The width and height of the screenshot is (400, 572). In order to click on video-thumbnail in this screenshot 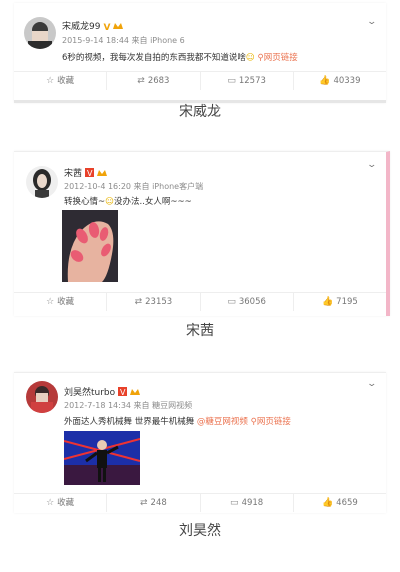, I will do `click(102, 458)`.